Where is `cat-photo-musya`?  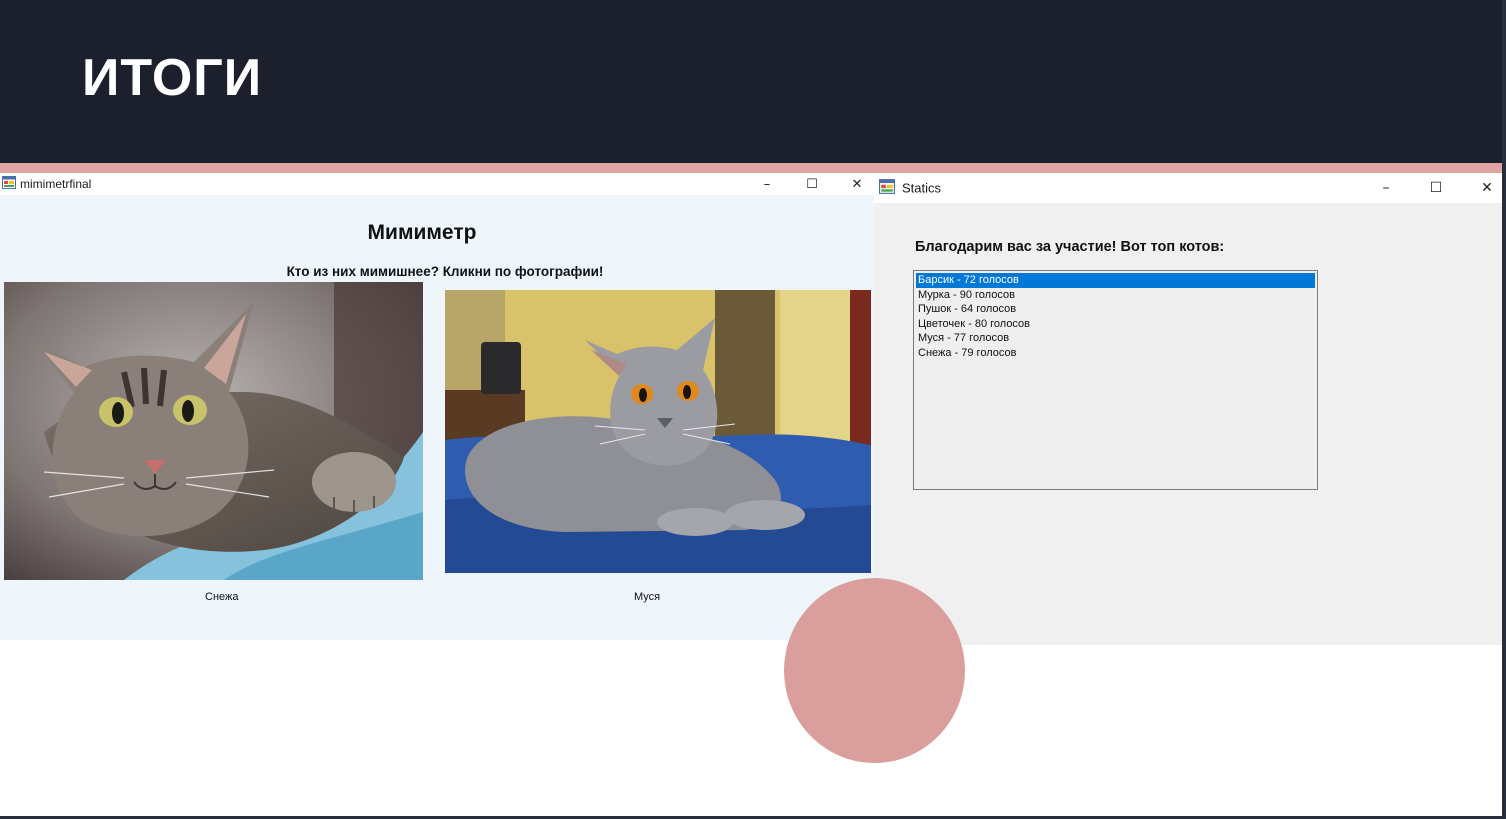 cat-photo-musya is located at coordinates (658, 431).